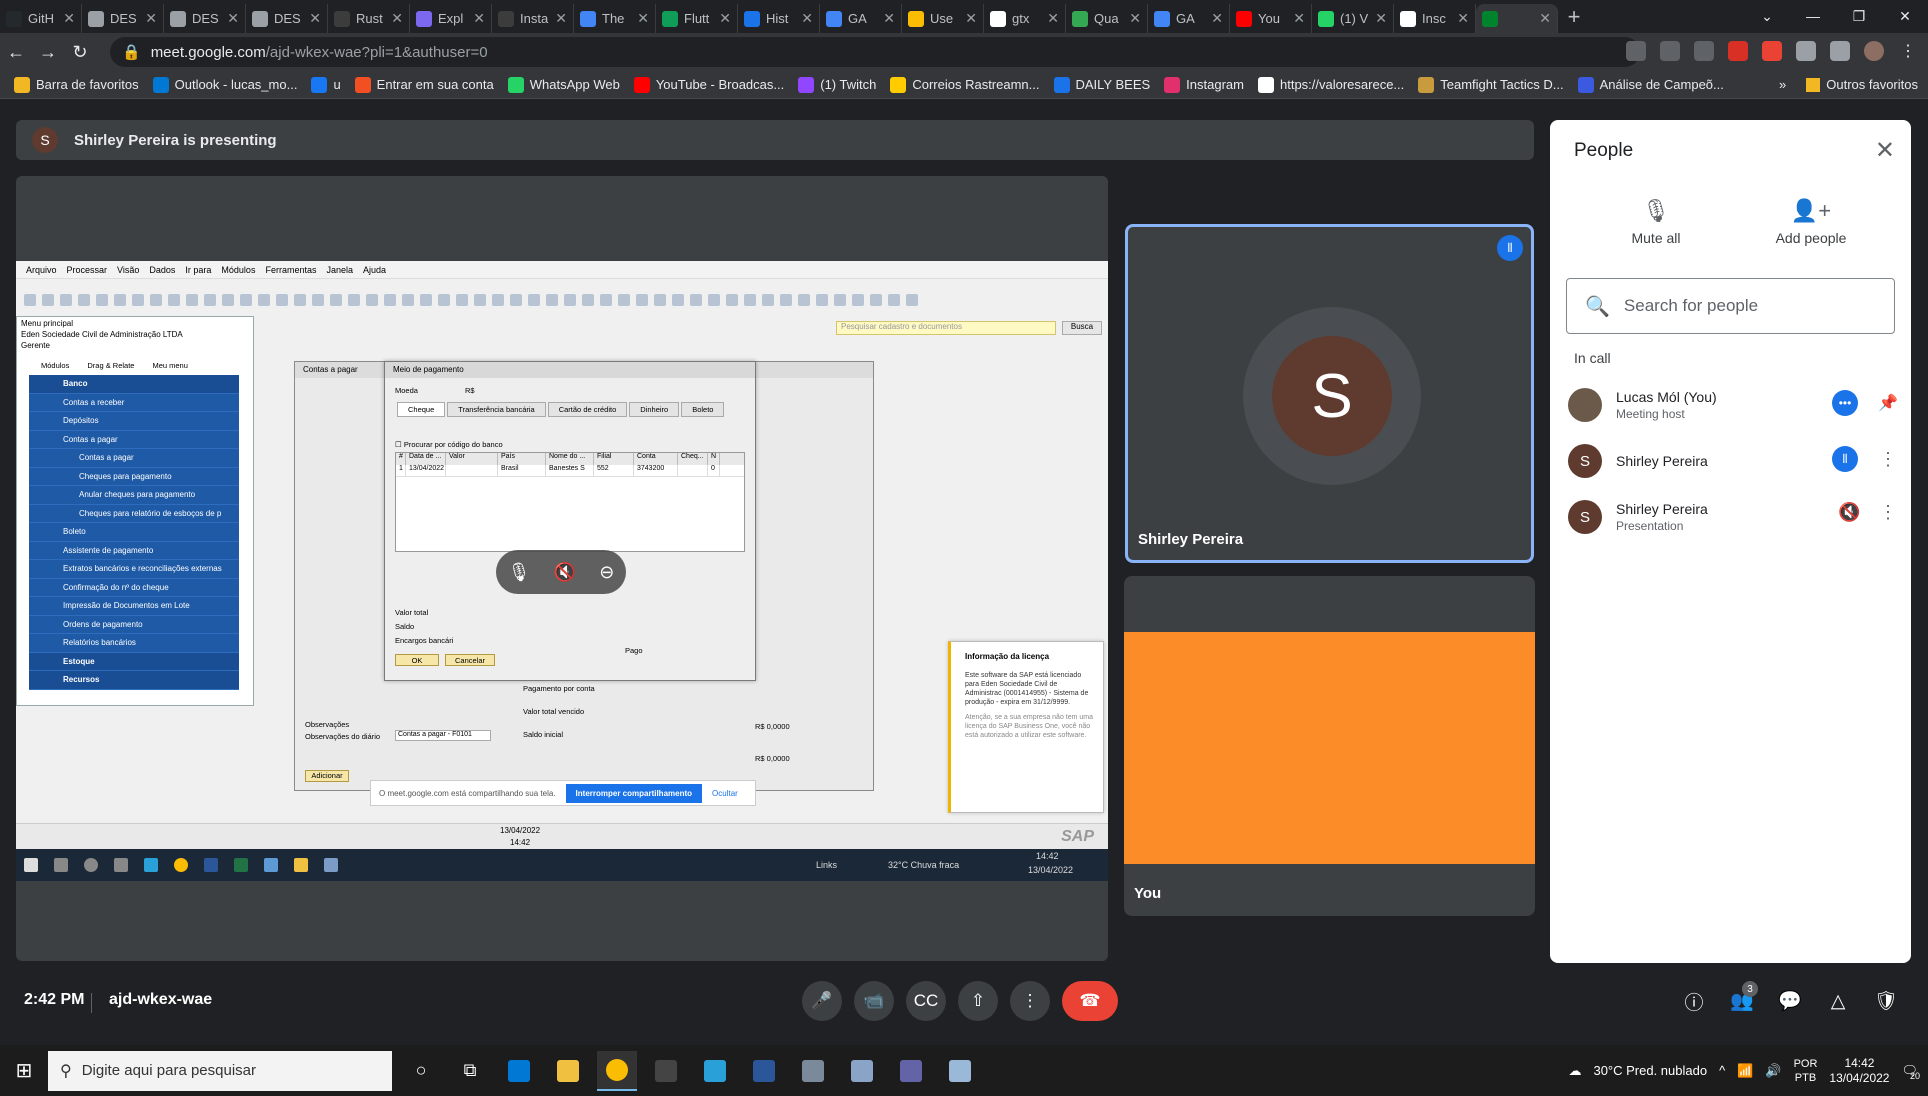 The height and width of the screenshot is (1096, 1928). Describe the element at coordinates (1025, 18) in the screenshot. I see `browser-tab: gtx ✕` at that location.